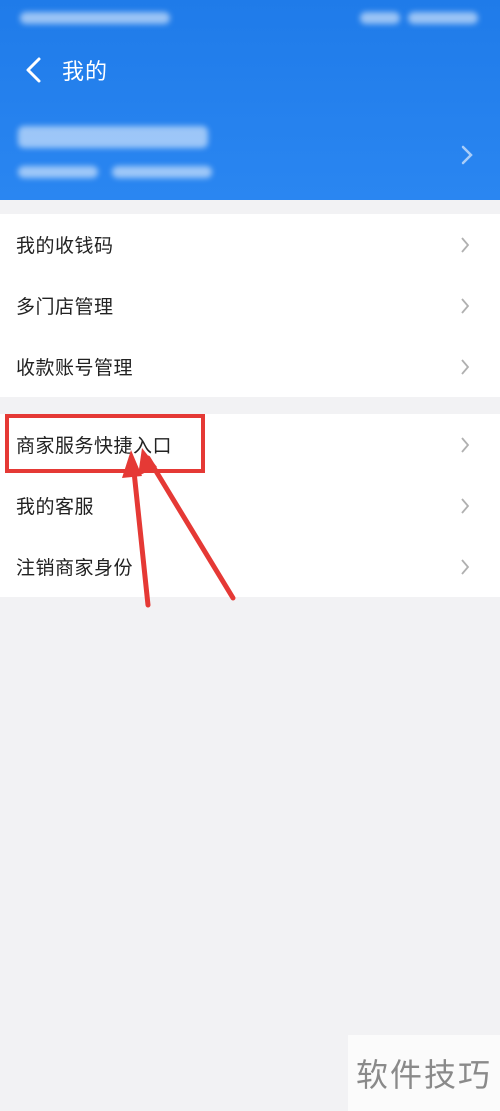 The width and height of the screenshot is (500, 1111). What do you see at coordinates (140, 533) in the screenshot?
I see `annotation-arrow-left` at bounding box center [140, 533].